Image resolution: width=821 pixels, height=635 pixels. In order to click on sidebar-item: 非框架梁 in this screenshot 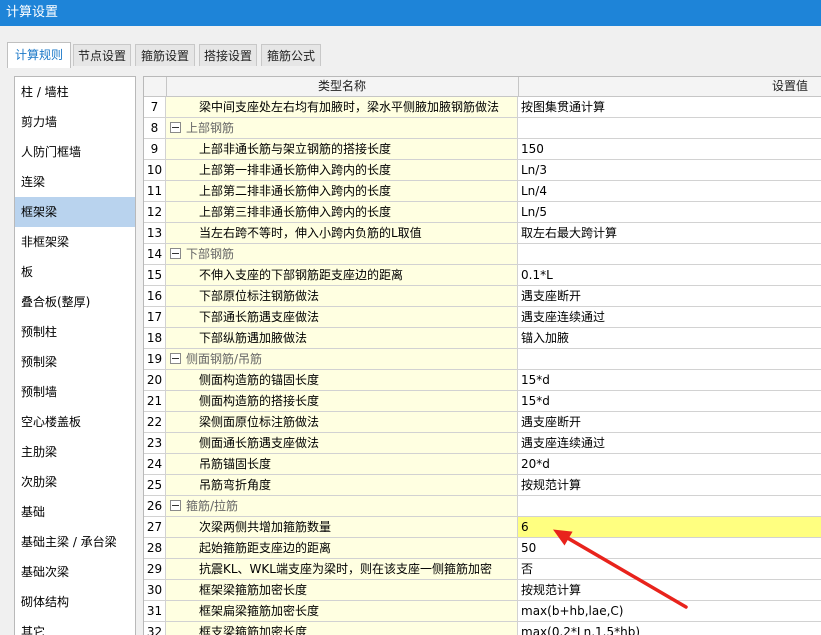, I will do `click(75, 242)`.